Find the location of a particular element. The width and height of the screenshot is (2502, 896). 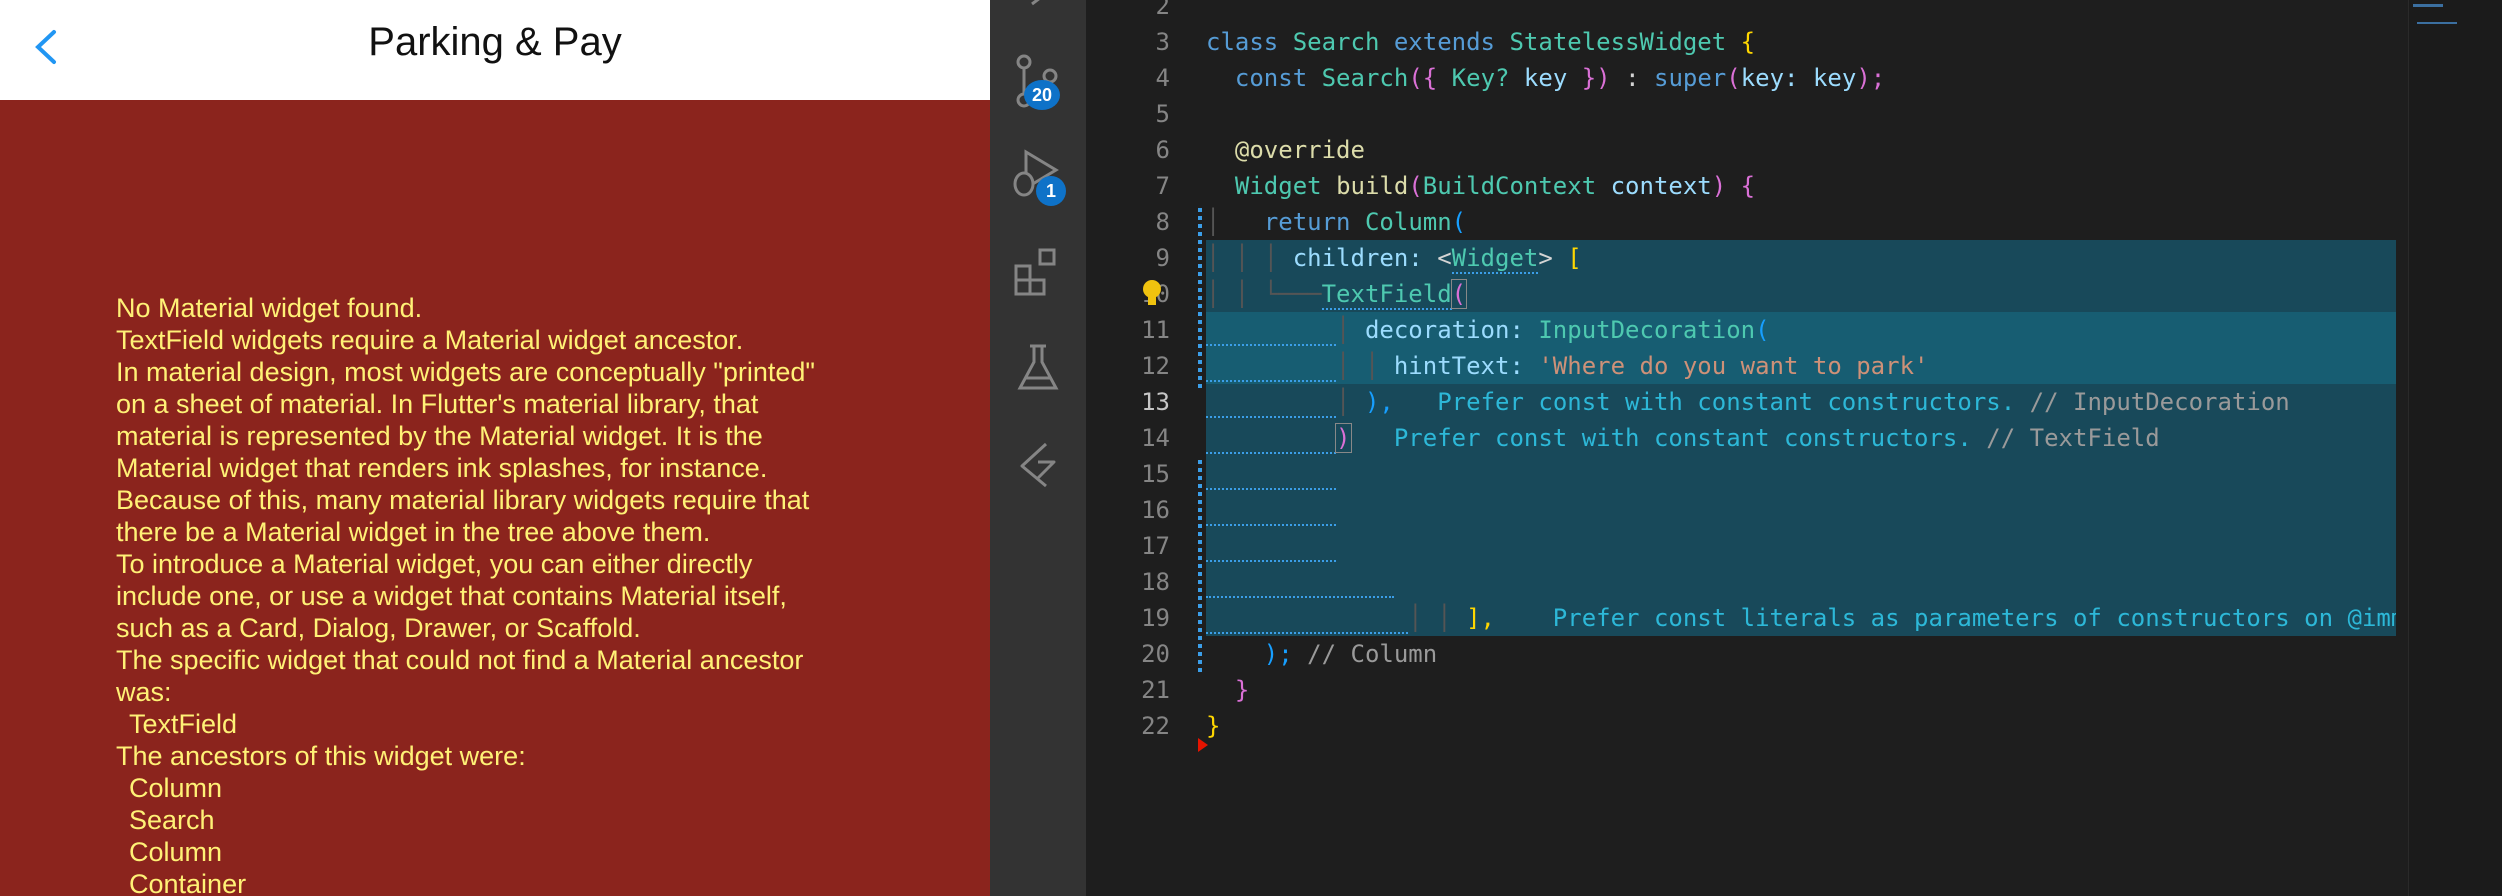

code-line: │ │ │ children: <Widget> [ is located at coordinates (1801, 258).